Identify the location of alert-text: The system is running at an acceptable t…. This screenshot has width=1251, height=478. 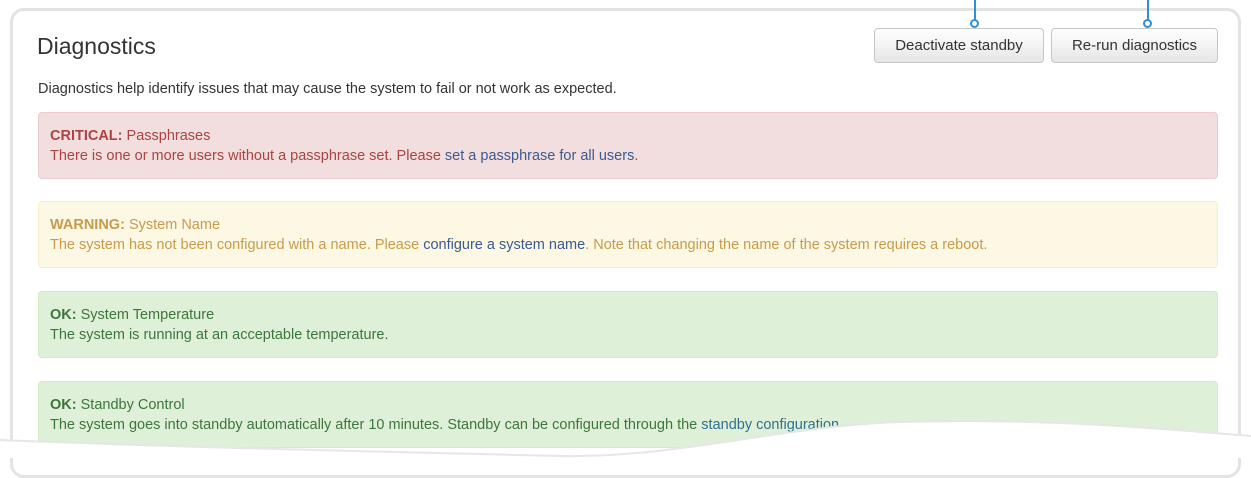
(219, 335).